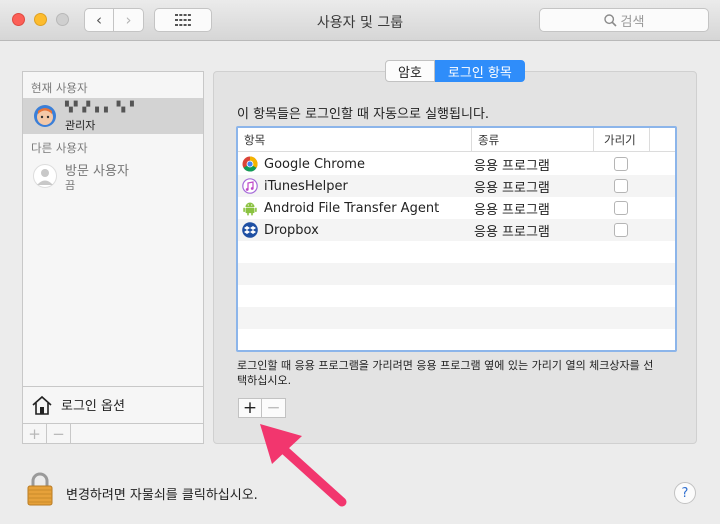 This screenshot has height=524, width=720. I want to click on login-options-item: 로그인 옵션, so click(113, 404).